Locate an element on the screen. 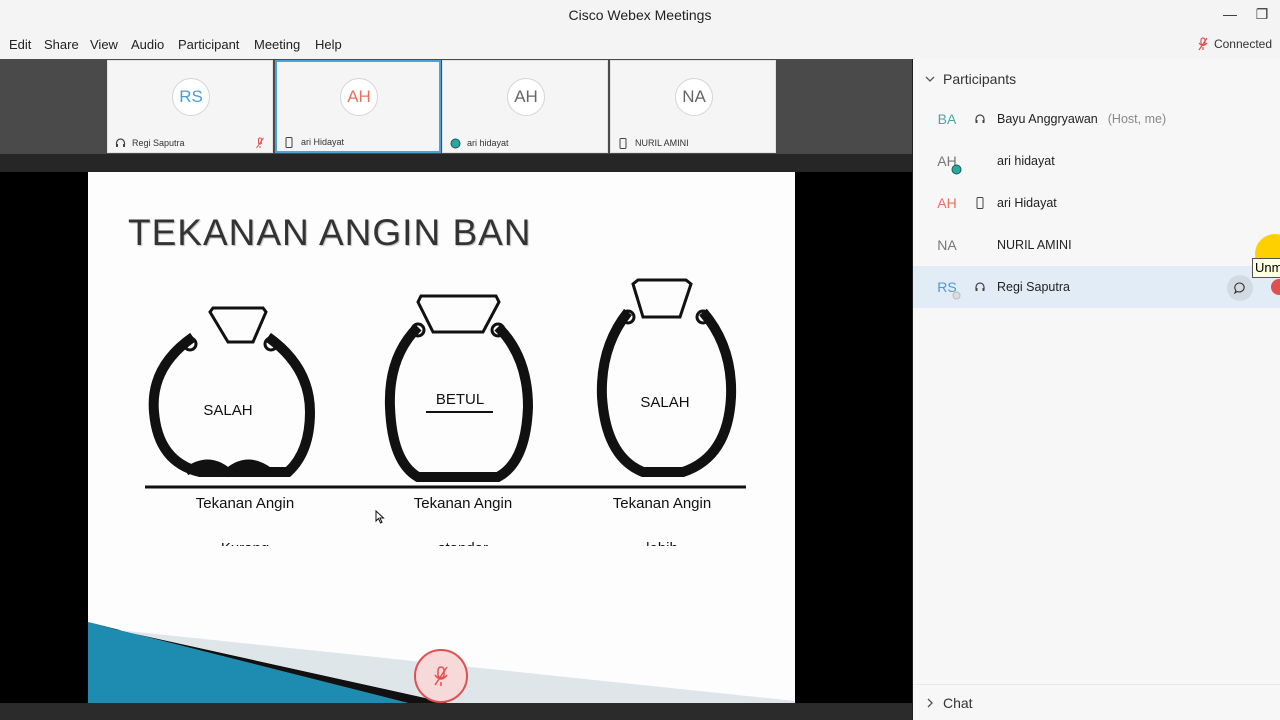 This screenshot has width=1280, height=720. title-bar: Cisco Webex Meetings — ❐ is located at coordinates (640, 16).